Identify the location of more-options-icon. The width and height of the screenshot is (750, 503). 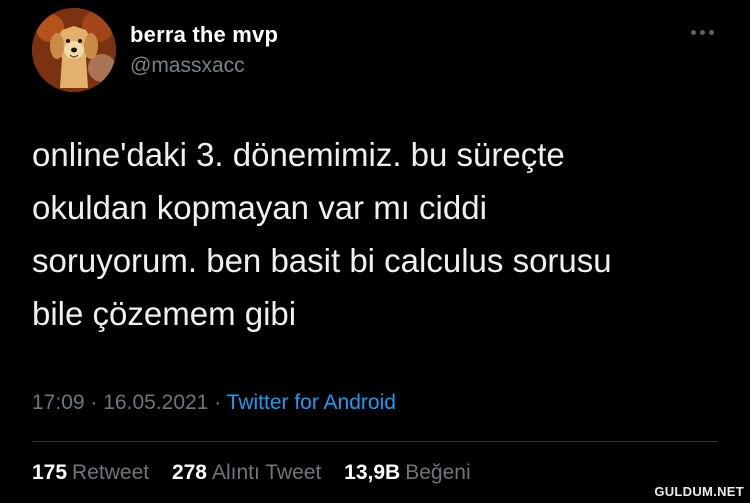
(702, 32).